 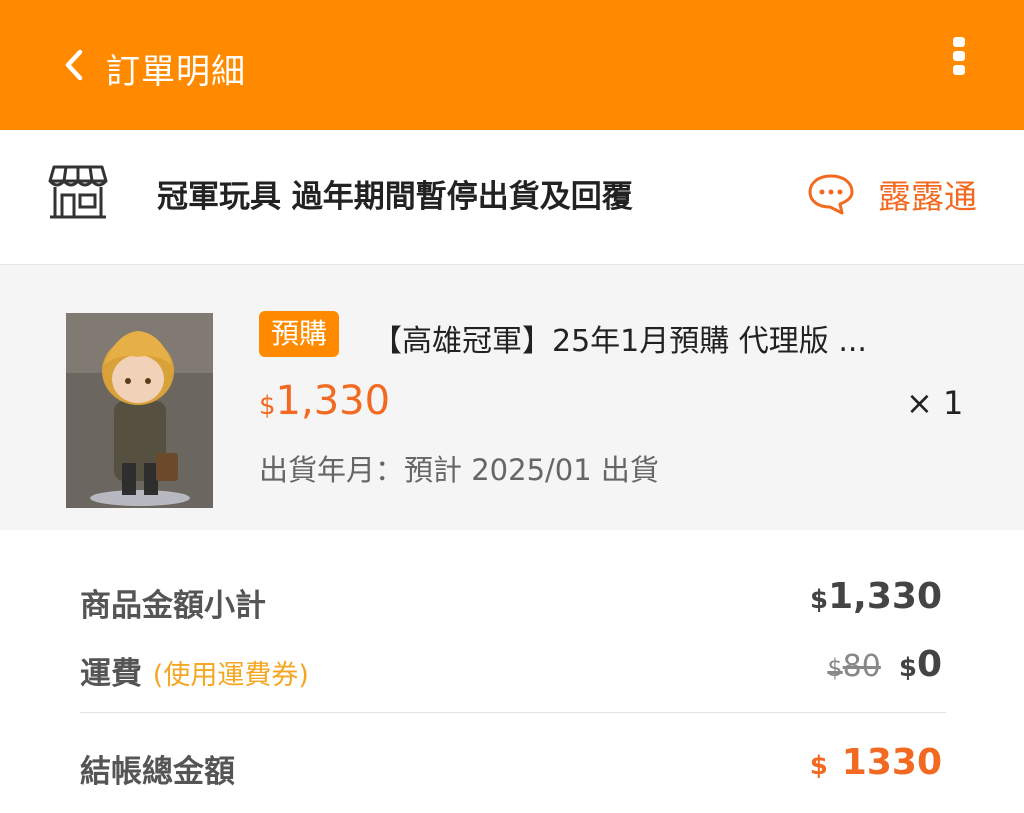 I want to click on preorder-badge: 預購, so click(x=299, y=334).